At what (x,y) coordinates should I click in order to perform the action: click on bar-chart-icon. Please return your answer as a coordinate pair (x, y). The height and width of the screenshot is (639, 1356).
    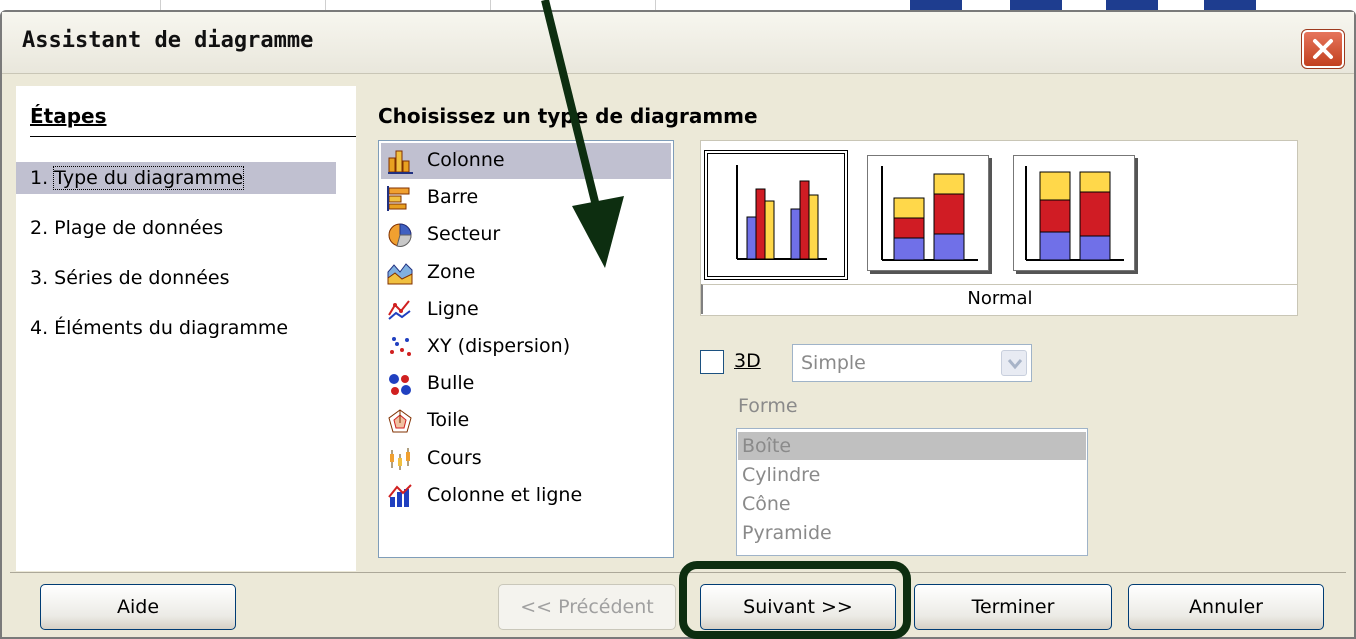
    Looking at the image, I should click on (398, 199).